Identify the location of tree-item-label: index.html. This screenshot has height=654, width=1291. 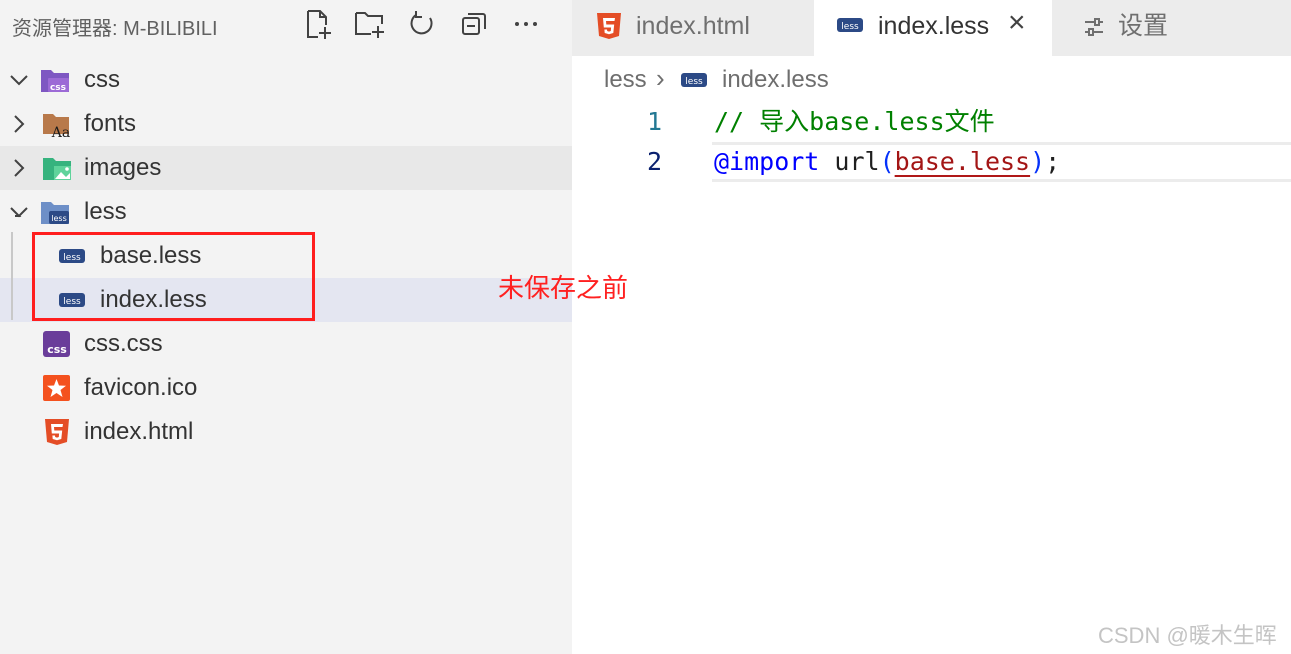
(139, 431).